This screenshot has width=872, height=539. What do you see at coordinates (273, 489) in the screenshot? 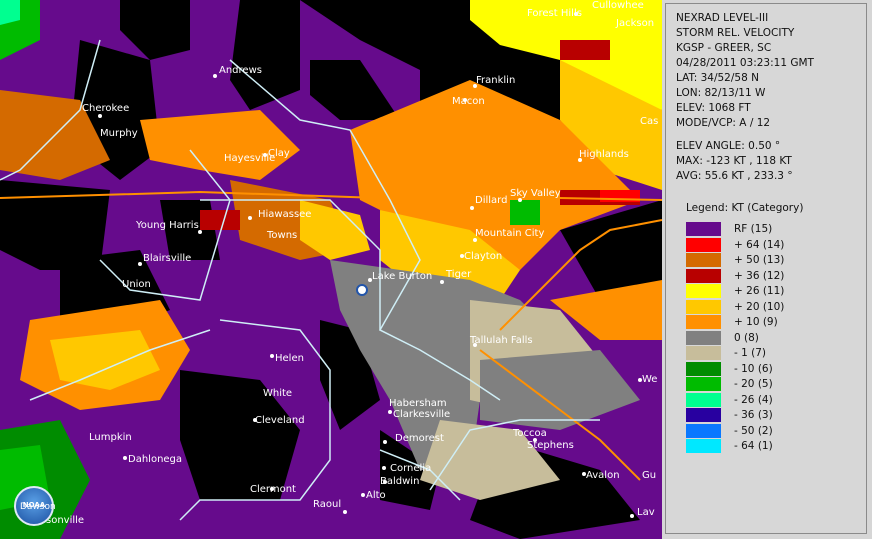
I see `town-label: Clermont` at bounding box center [273, 489].